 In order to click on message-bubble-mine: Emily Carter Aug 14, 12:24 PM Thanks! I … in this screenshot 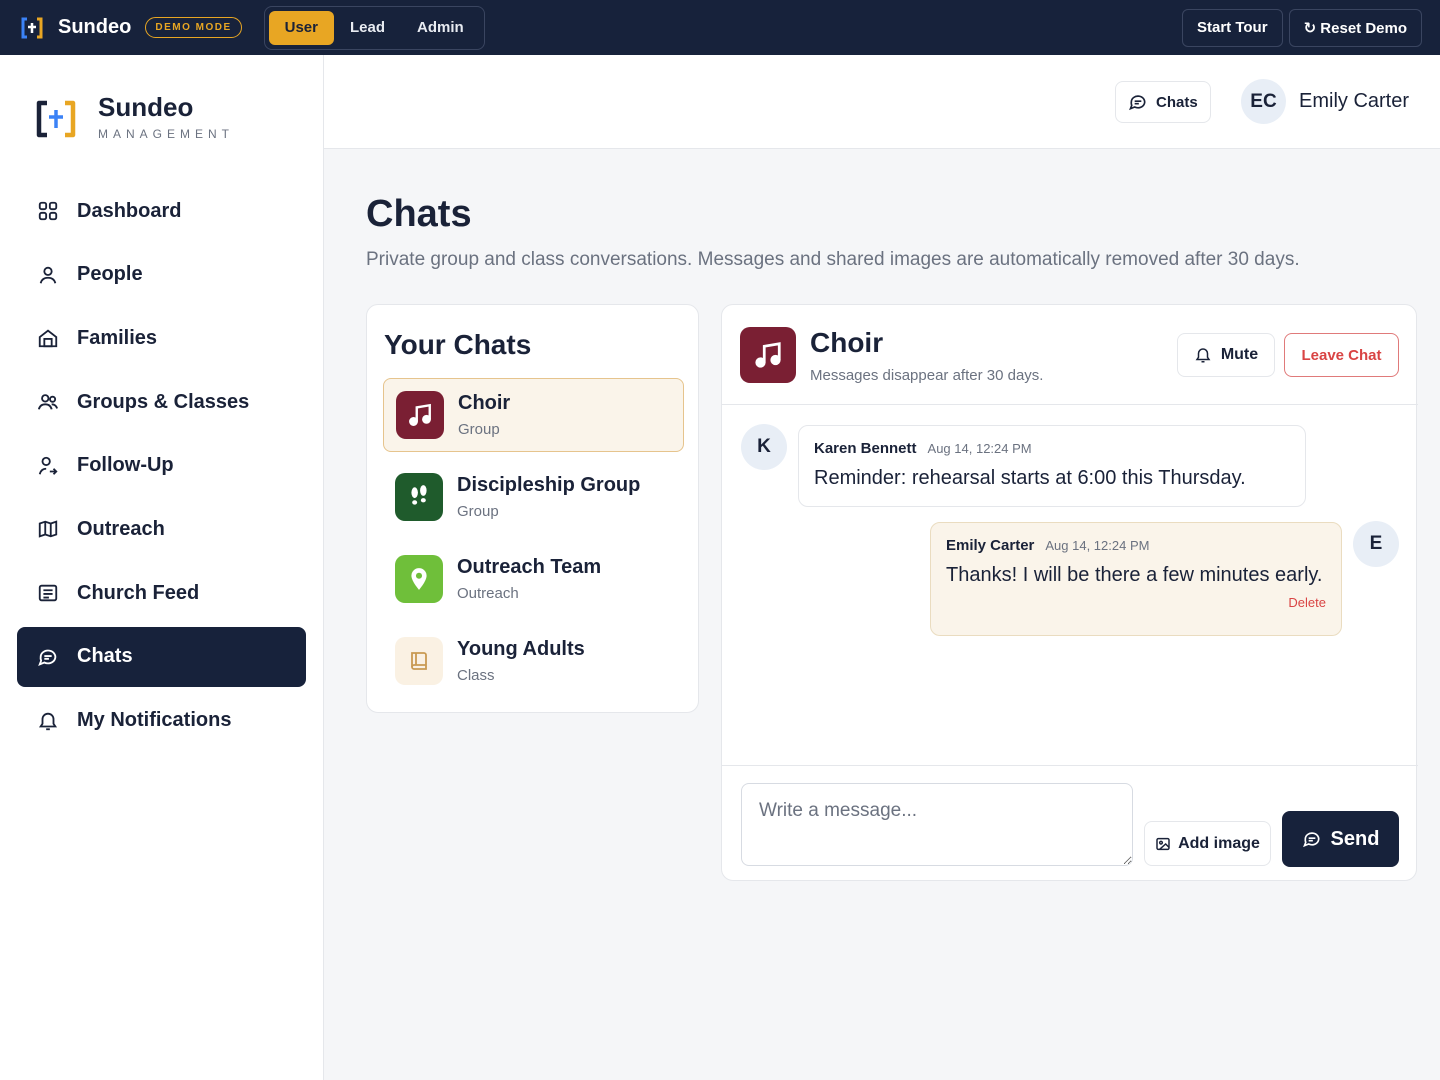, I will do `click(1136, 579)`.